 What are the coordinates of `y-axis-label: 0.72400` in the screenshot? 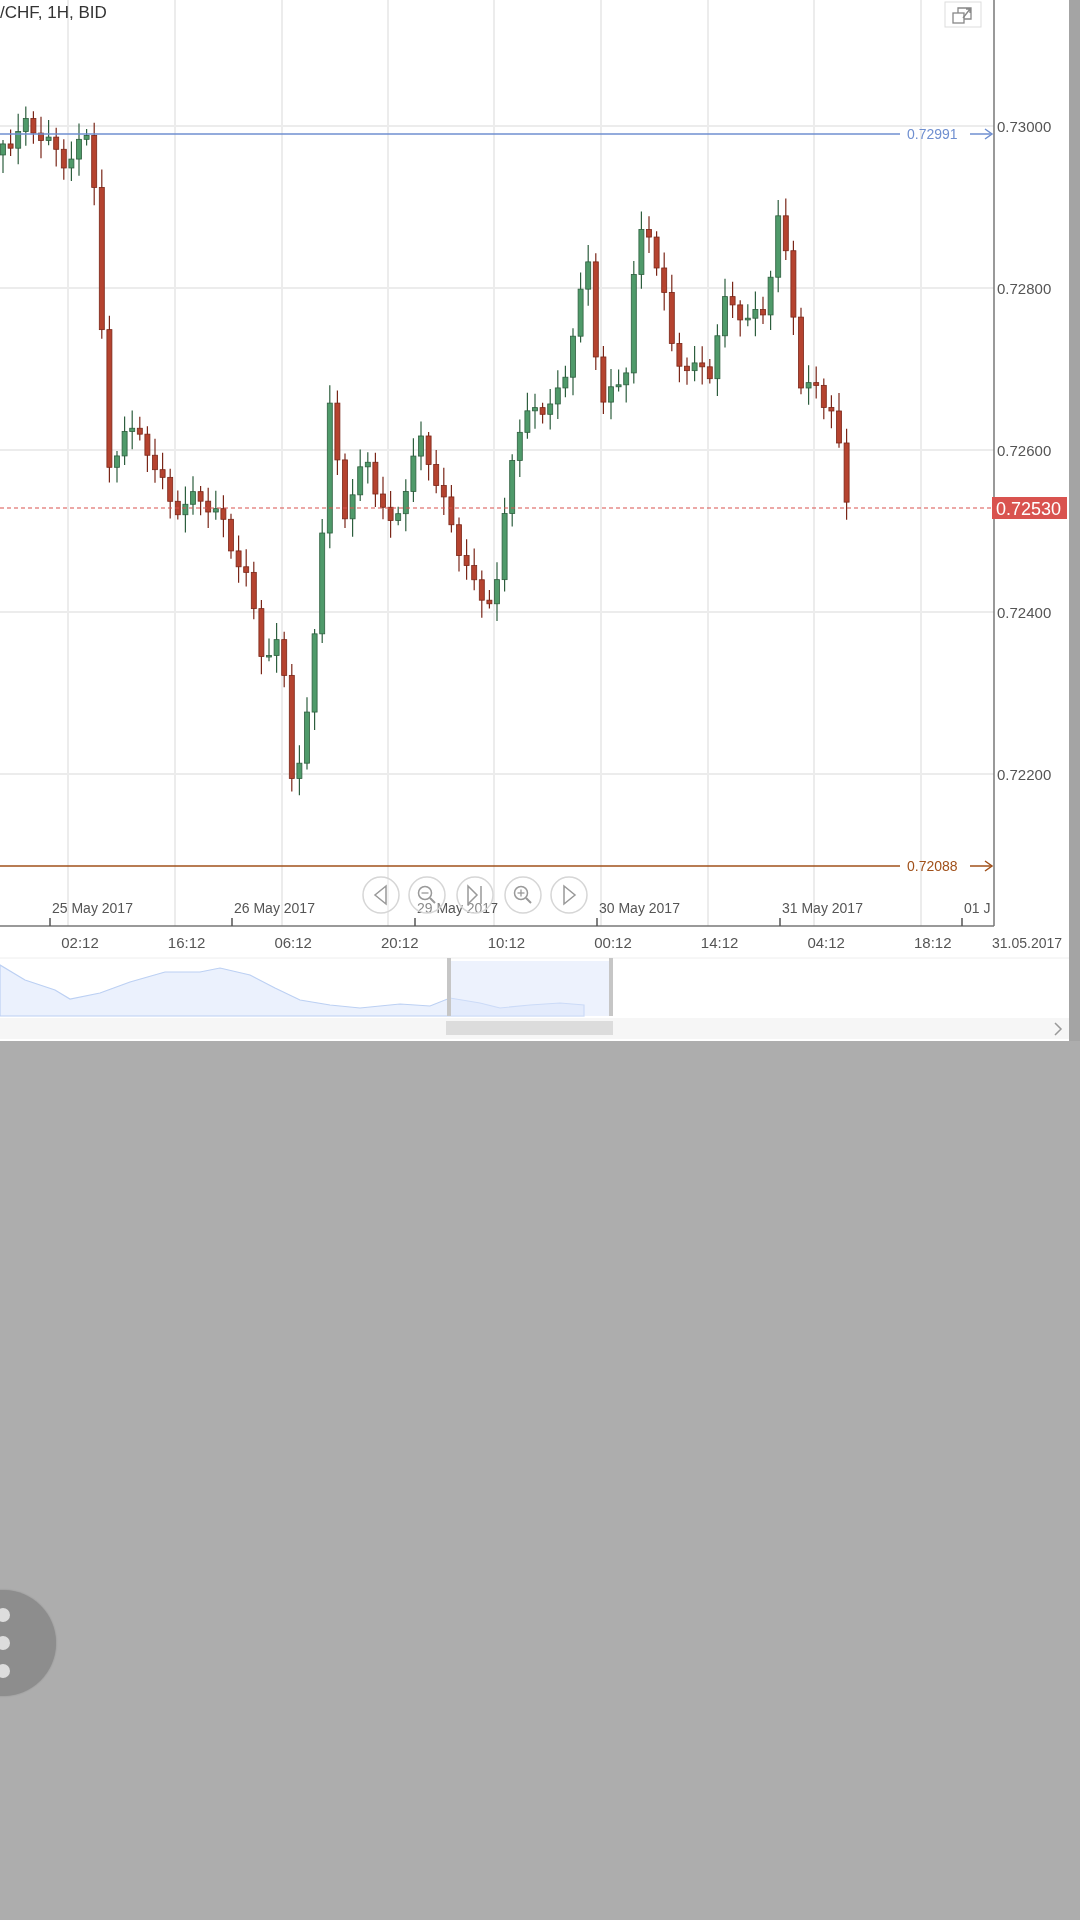 It's located at (1024, 612).